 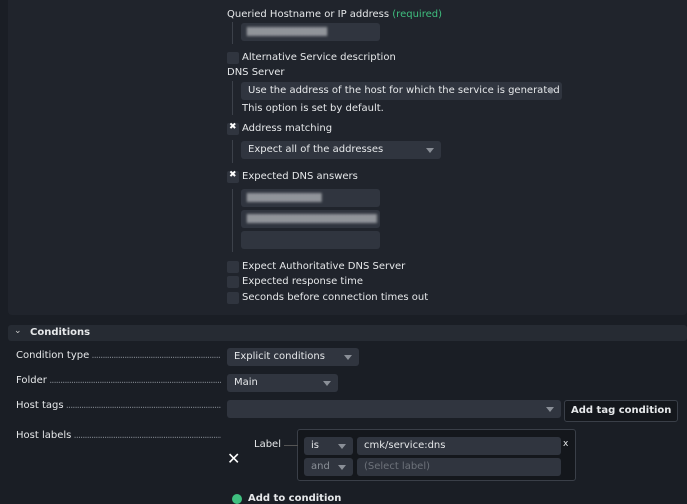 What do you see at coordinates (313, 108) in the screenshot?
I see `dns-server-hint: This option is set by default.` at bounding box center [313, 108].